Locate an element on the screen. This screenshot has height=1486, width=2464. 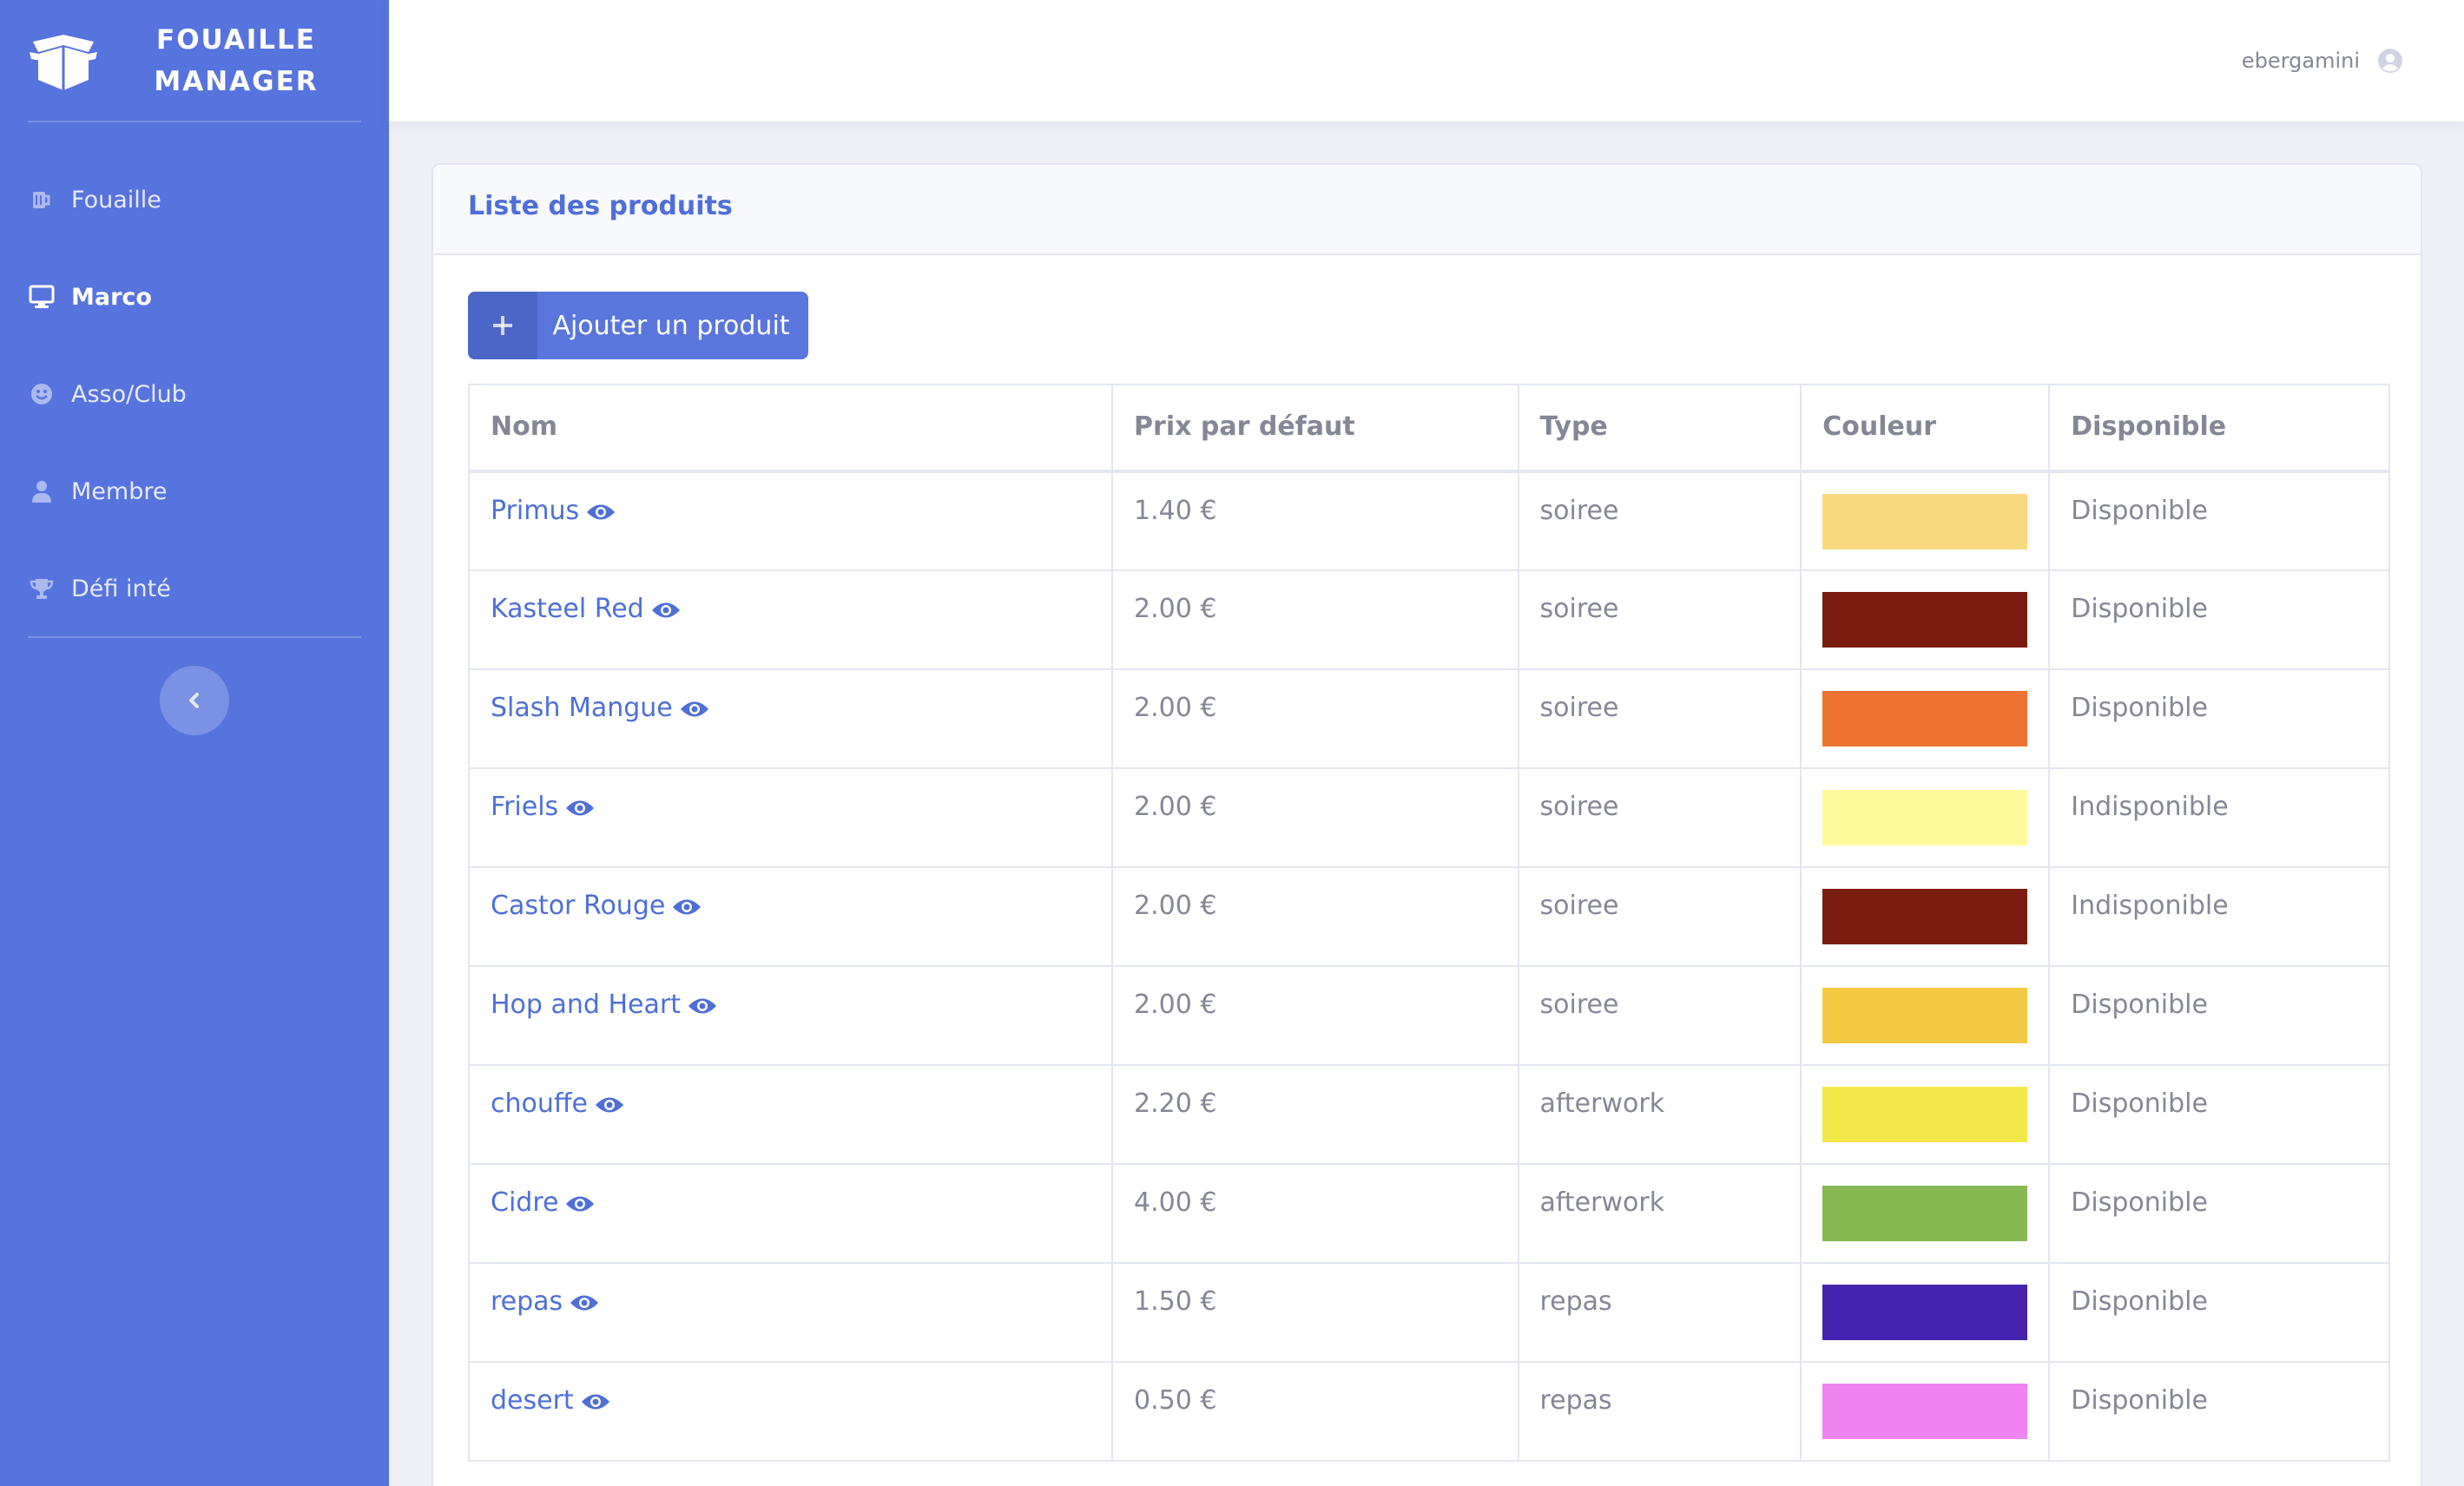
product-link: repas is located at coordinates (545, 1302).